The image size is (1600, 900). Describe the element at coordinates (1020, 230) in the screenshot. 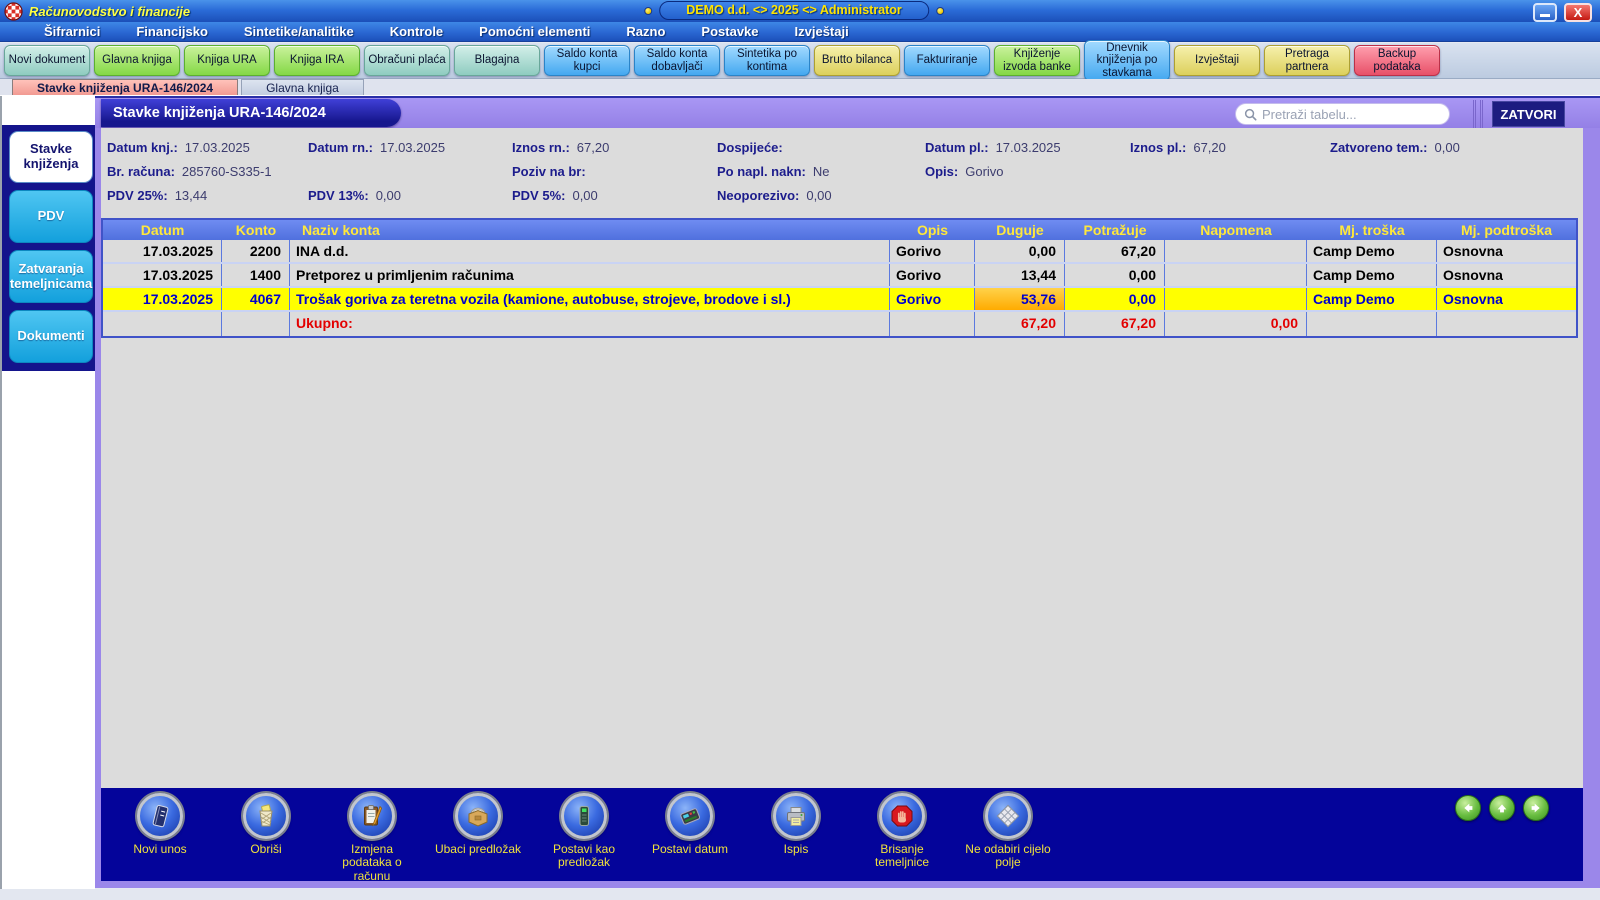

I see `column-header-duguje: Duguje` at that location.